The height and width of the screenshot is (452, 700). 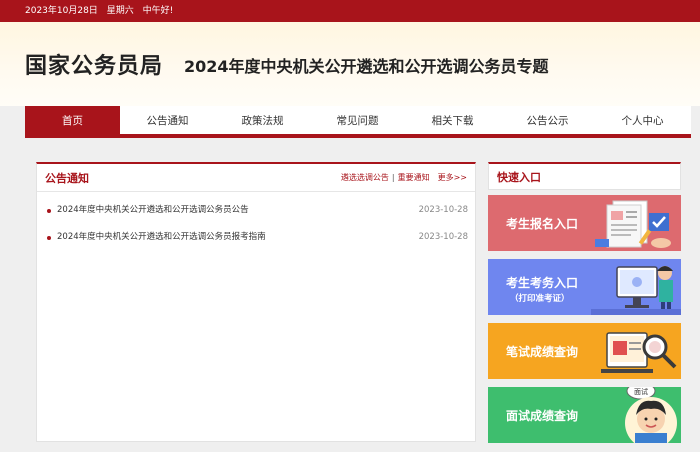 What do you see at coordinates (350, 11) in the screenshot?
I see `top-bar: 2023年10月28日 星期六 中午好!` at bounding box center [350, 11].